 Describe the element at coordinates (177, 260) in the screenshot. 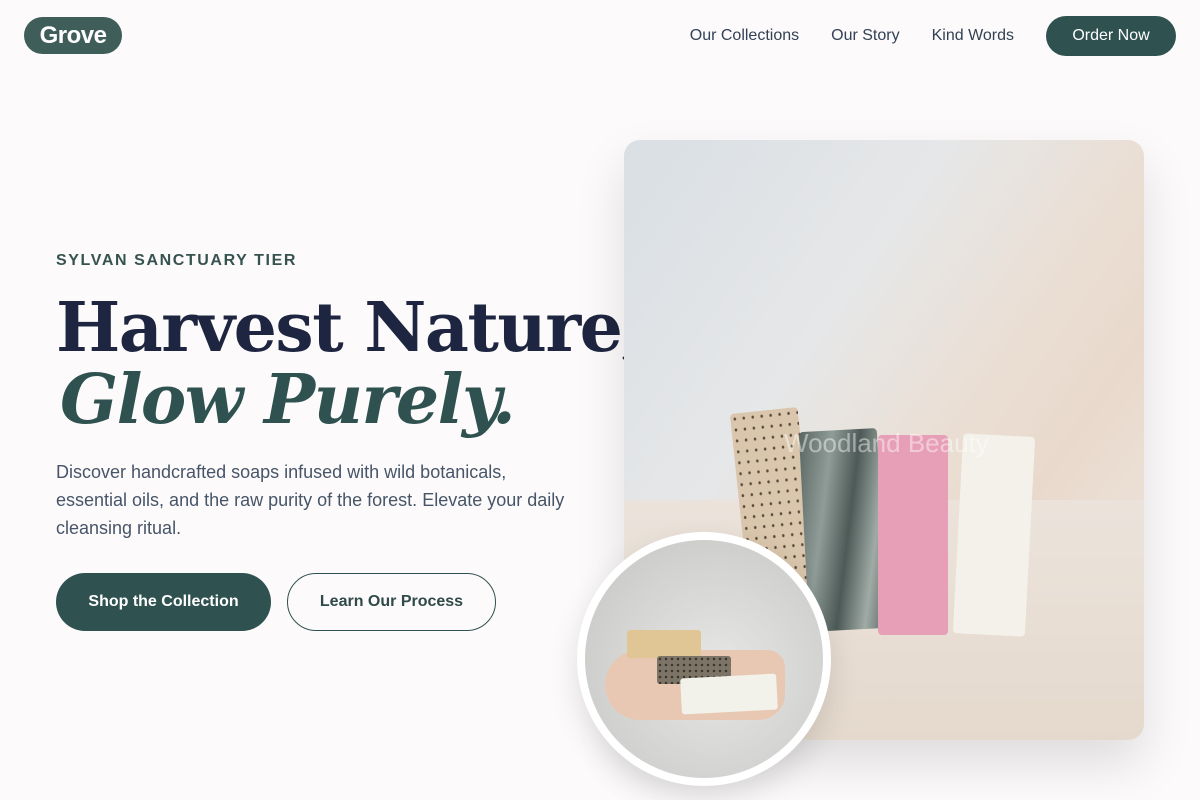

I see `hero-eyebrow: SYLVAN SANCTUARY TIER` at that location.